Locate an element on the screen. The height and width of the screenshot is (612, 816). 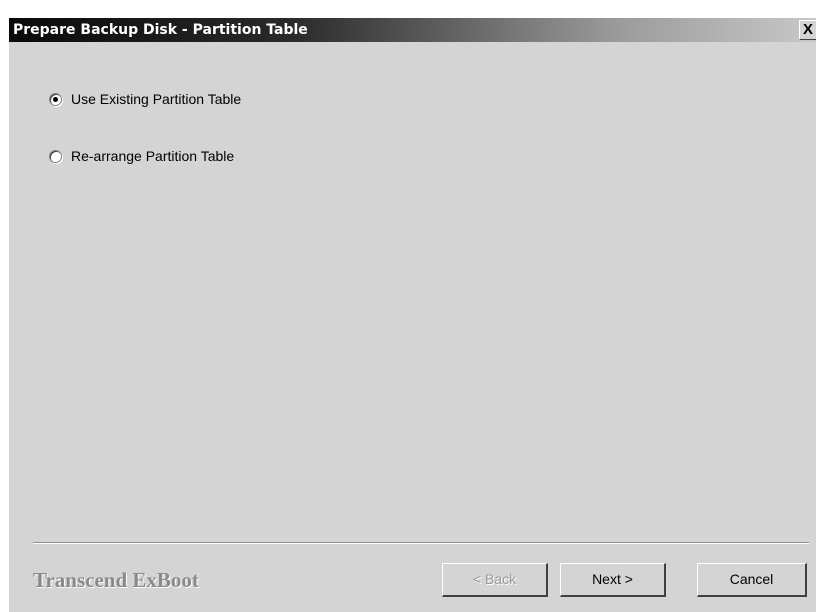
option-label: Re-arrange Partition Table is located at coordinates (153, 156).